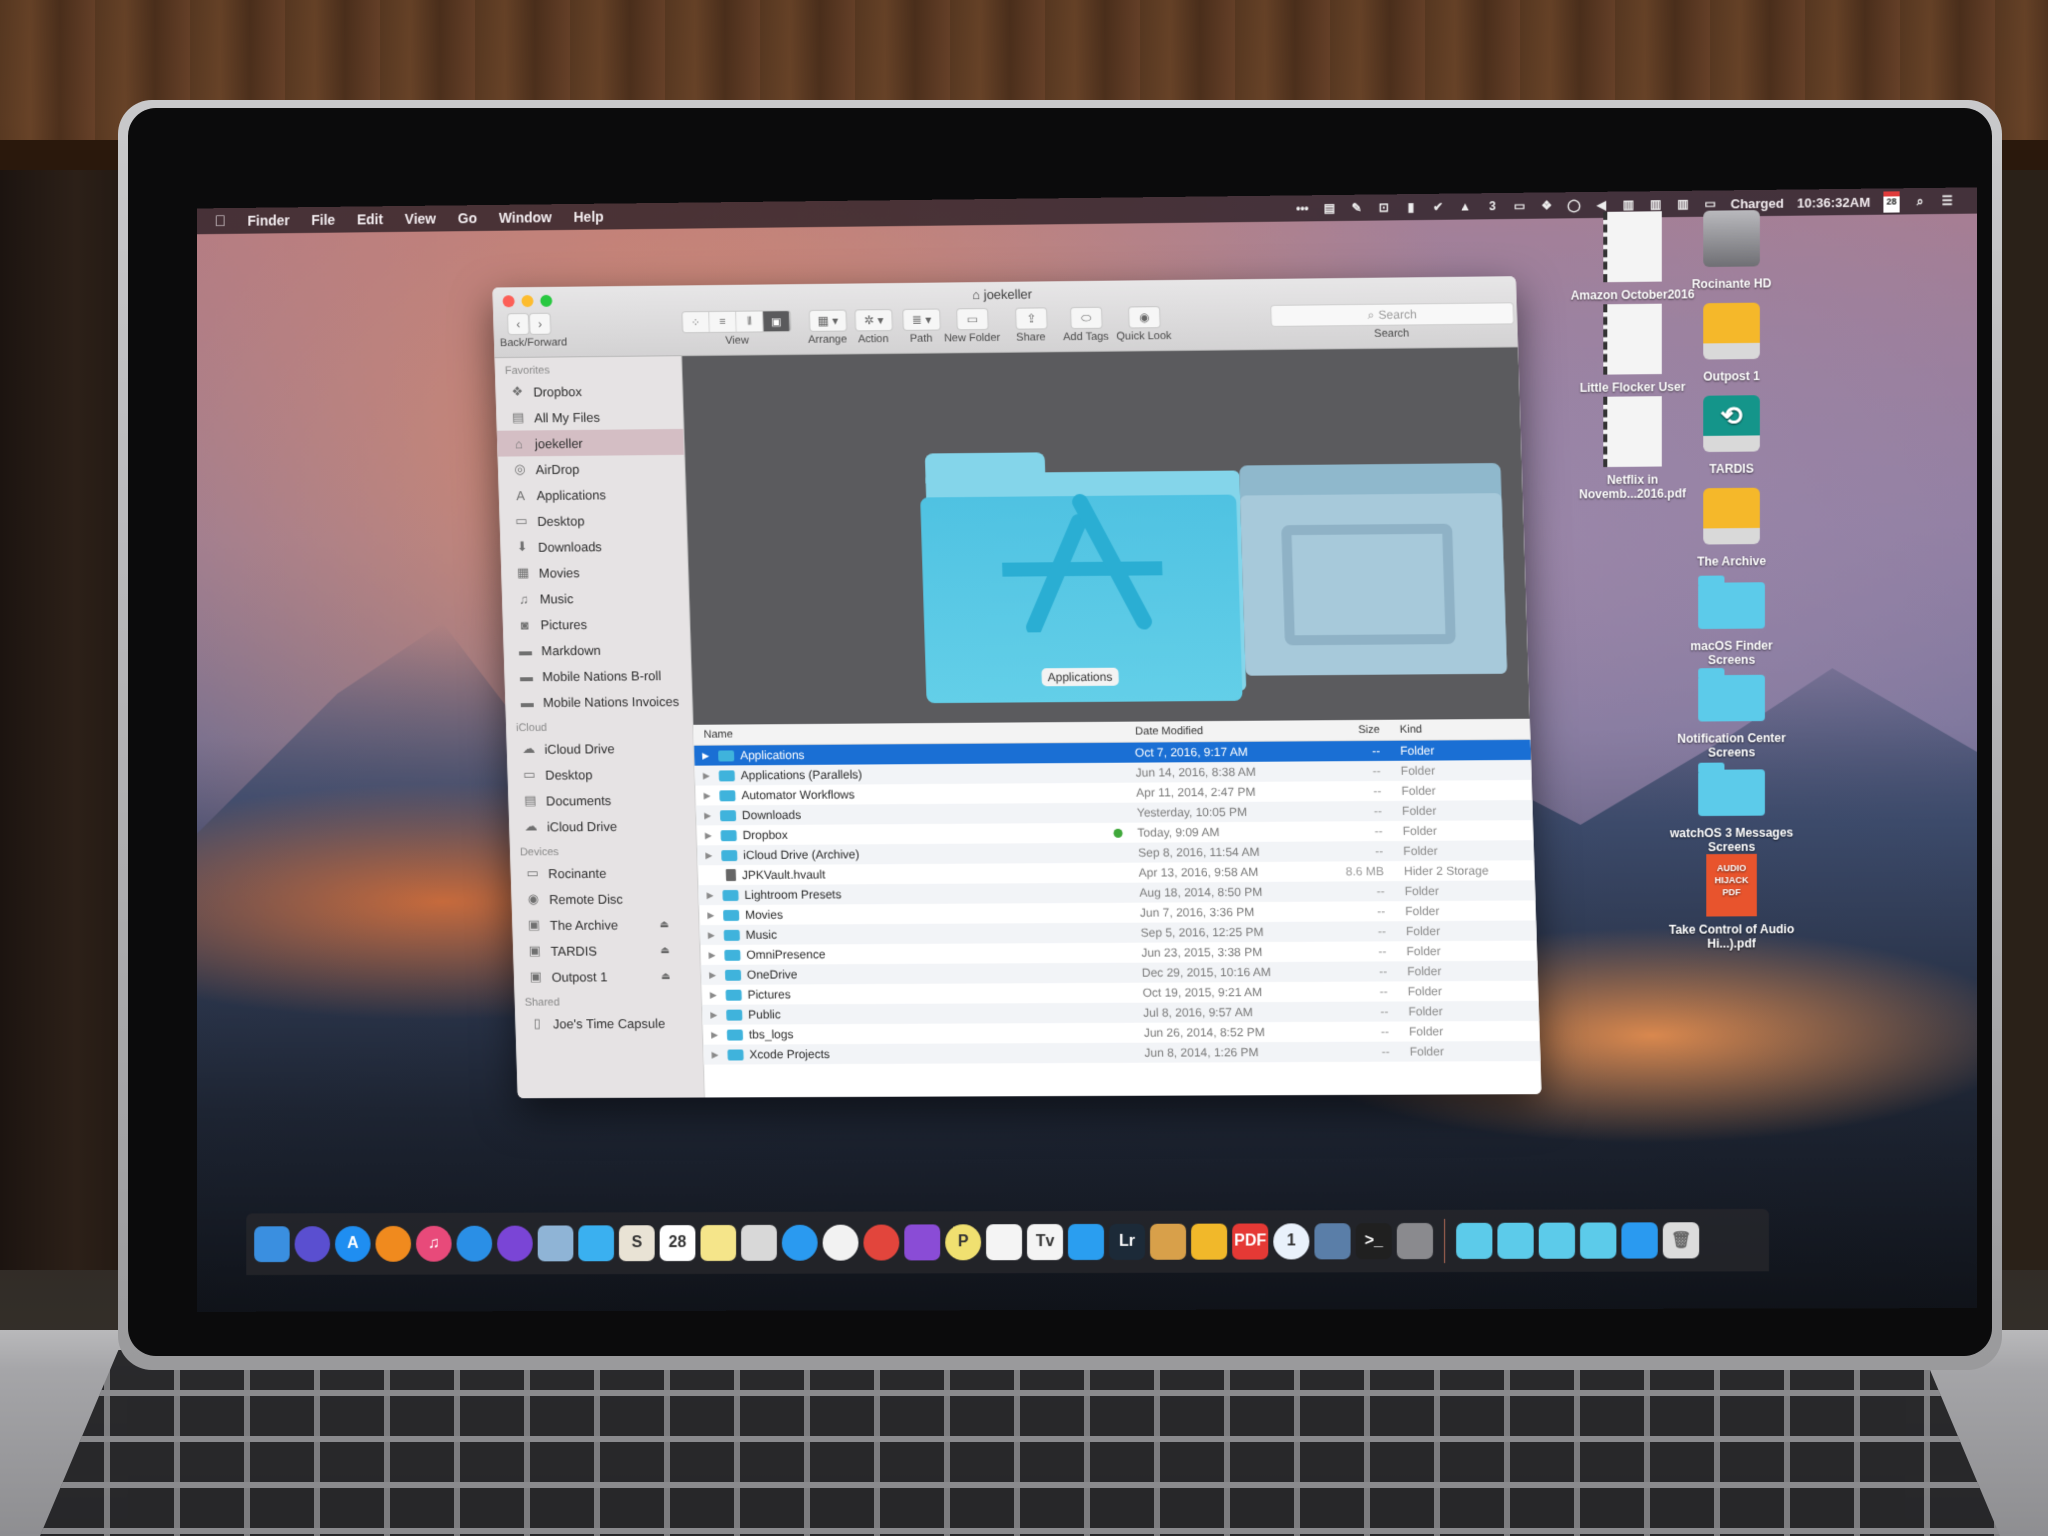  Describe the element at coordinates (1127, 1241) in the screenshot. I see `lightroom-icon: Lr` at that location.